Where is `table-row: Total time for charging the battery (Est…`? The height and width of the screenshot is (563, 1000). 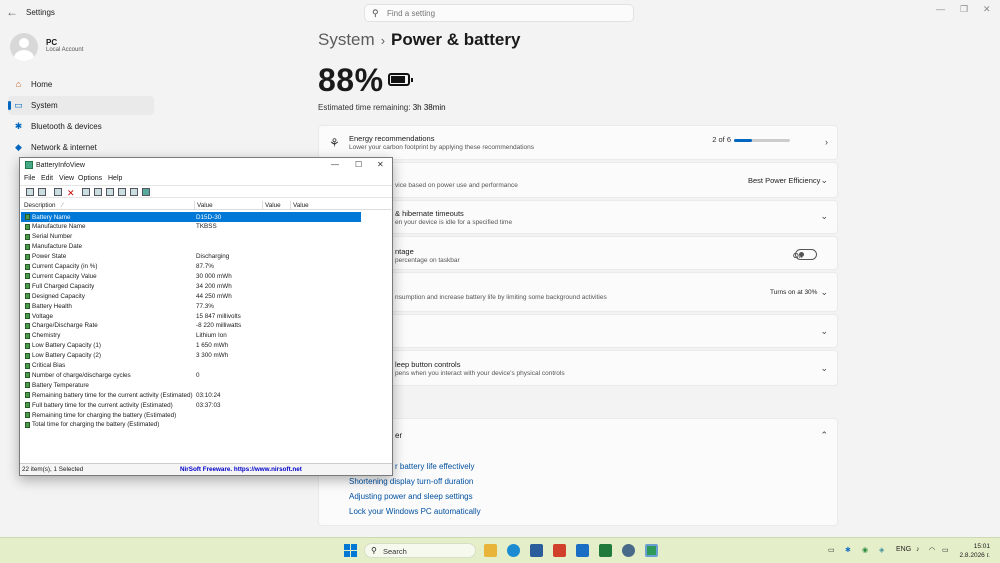 table-row: Total time for charging the battery (Est… is located at coordinates (191, 425).